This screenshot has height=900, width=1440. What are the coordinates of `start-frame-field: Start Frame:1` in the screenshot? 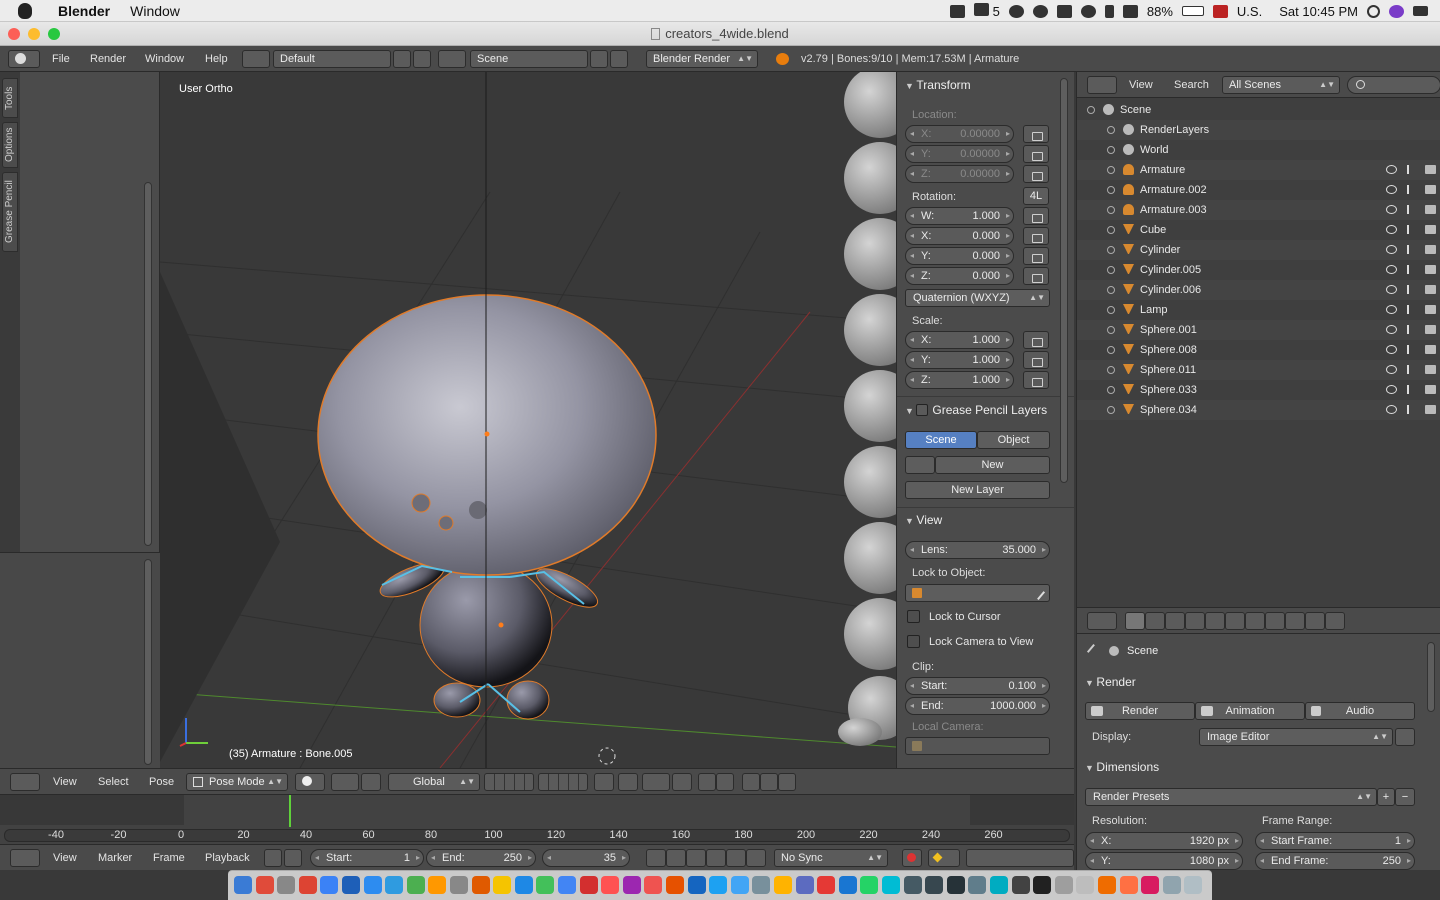 It's located at (1335, 841).